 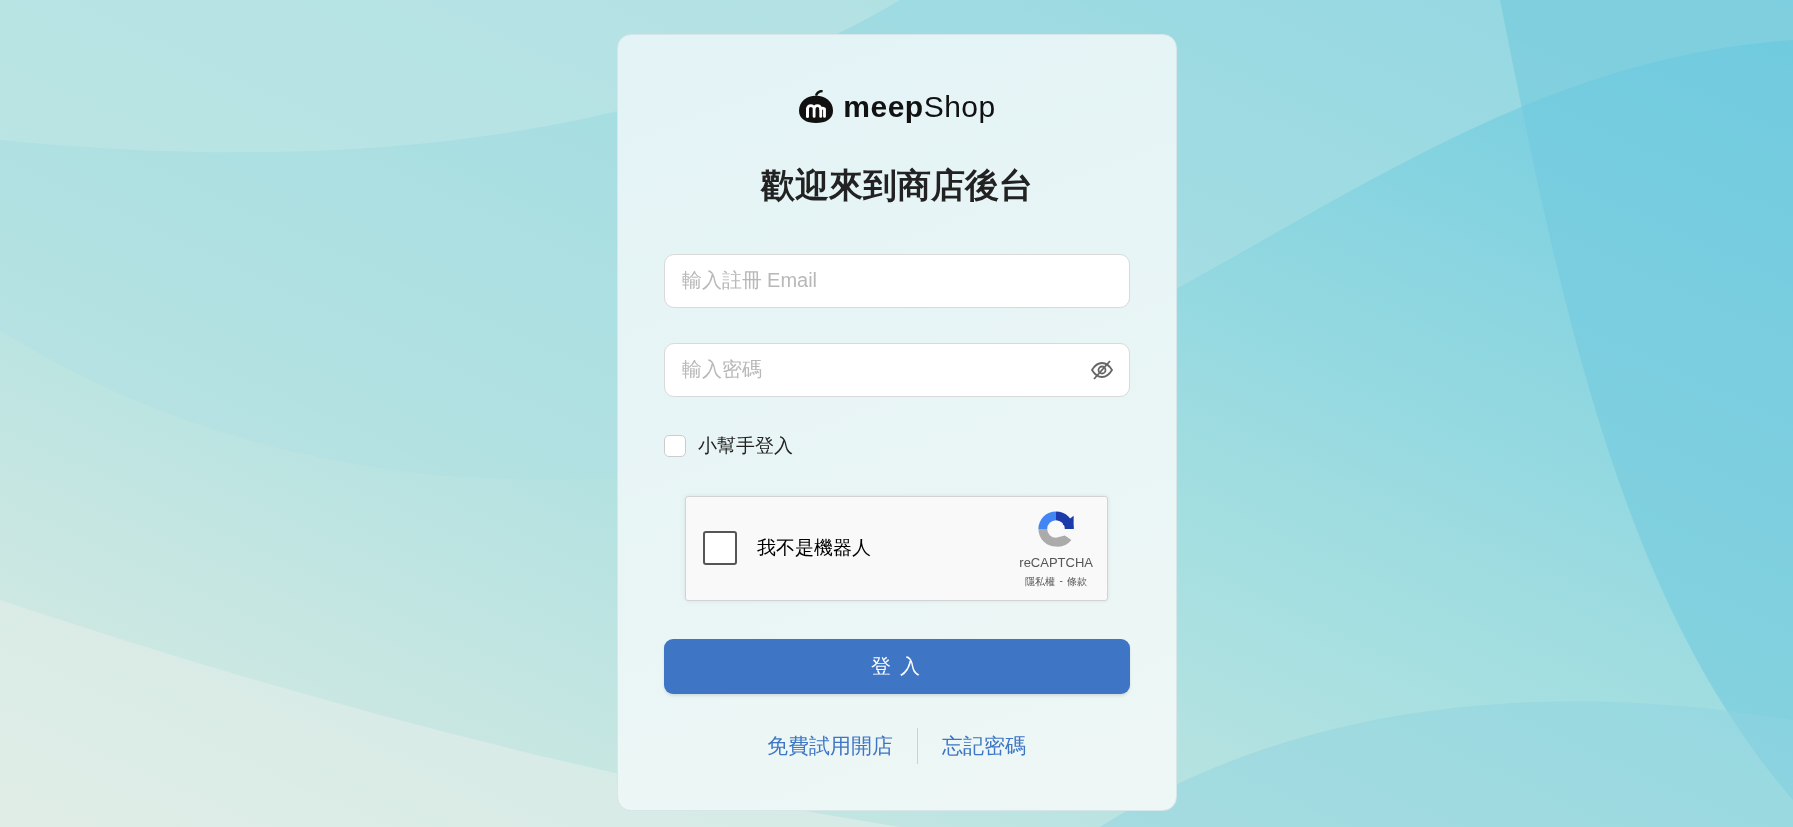 I want to click on password-field: 輸入密碼, so click(x=896, y=369).